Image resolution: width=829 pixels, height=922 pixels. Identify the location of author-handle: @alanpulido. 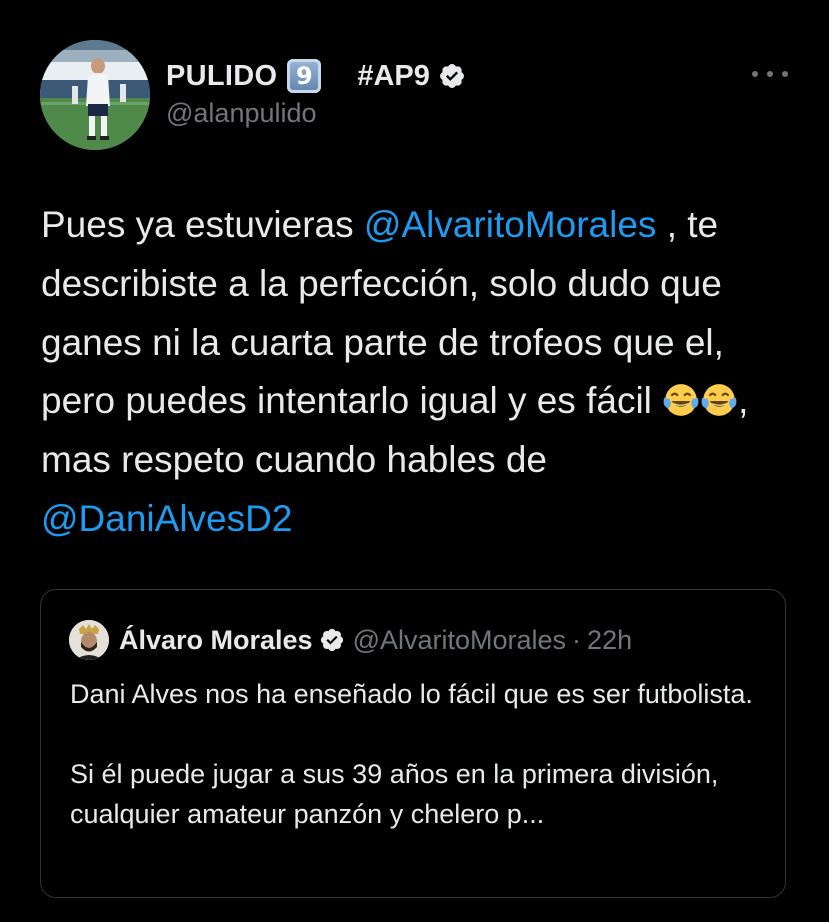
(241, 113).